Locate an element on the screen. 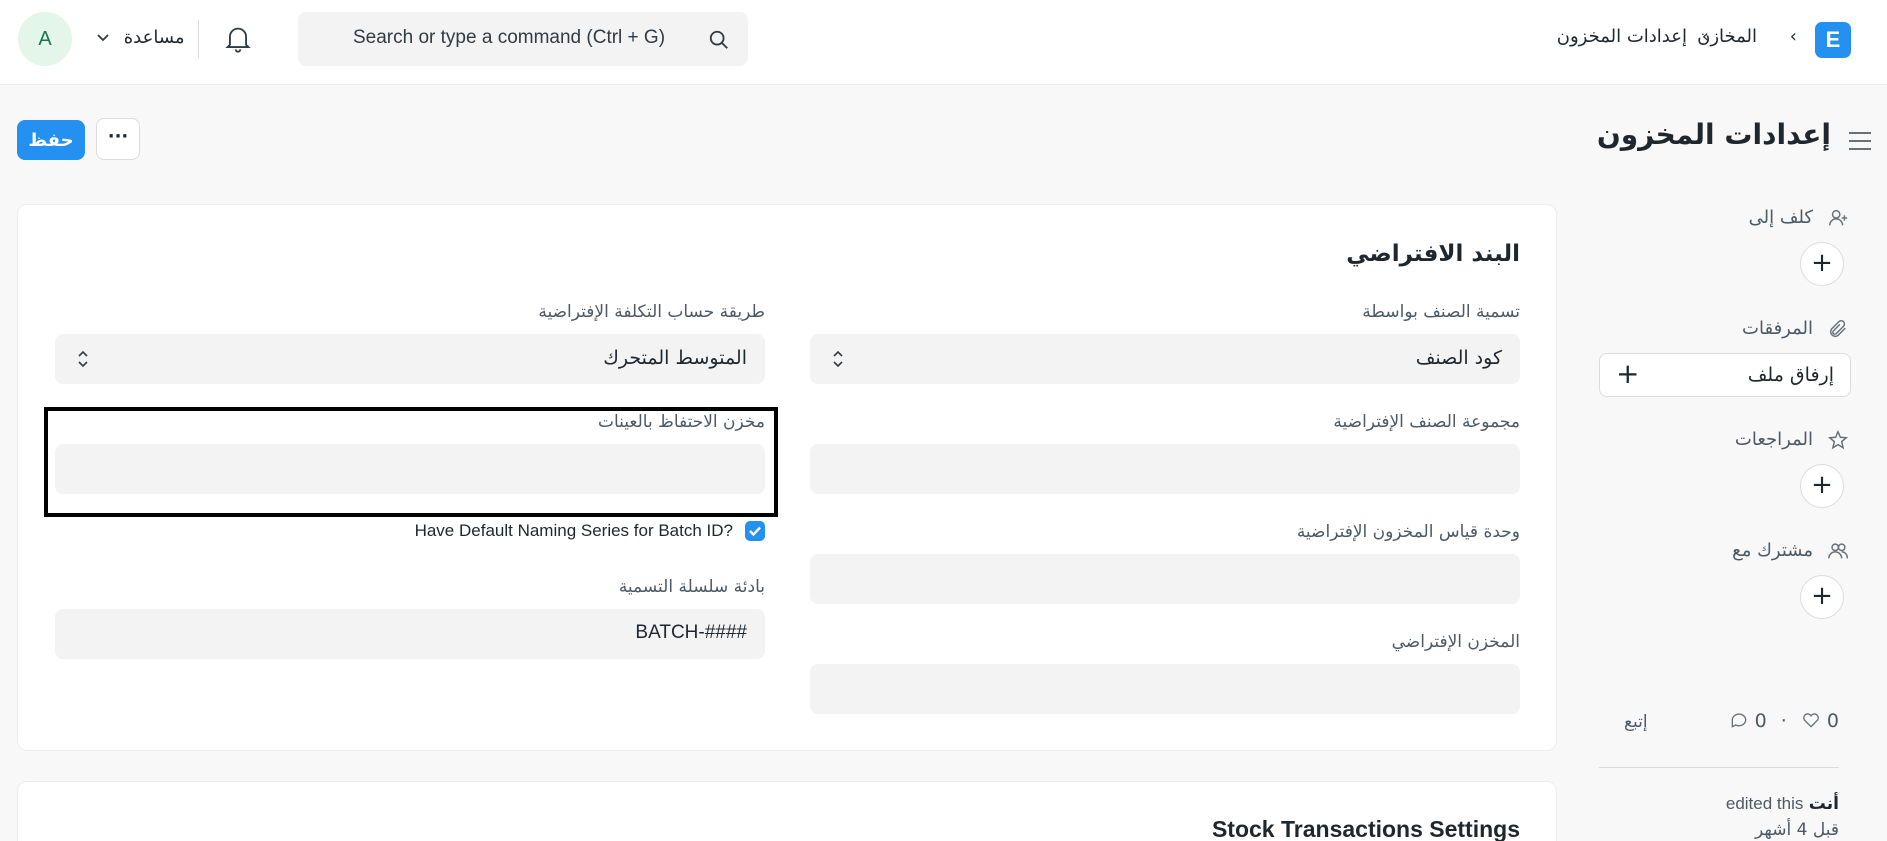 The image size is (1887, 841). sidebar-toggle-icon is located at coordinates (1860, 141).